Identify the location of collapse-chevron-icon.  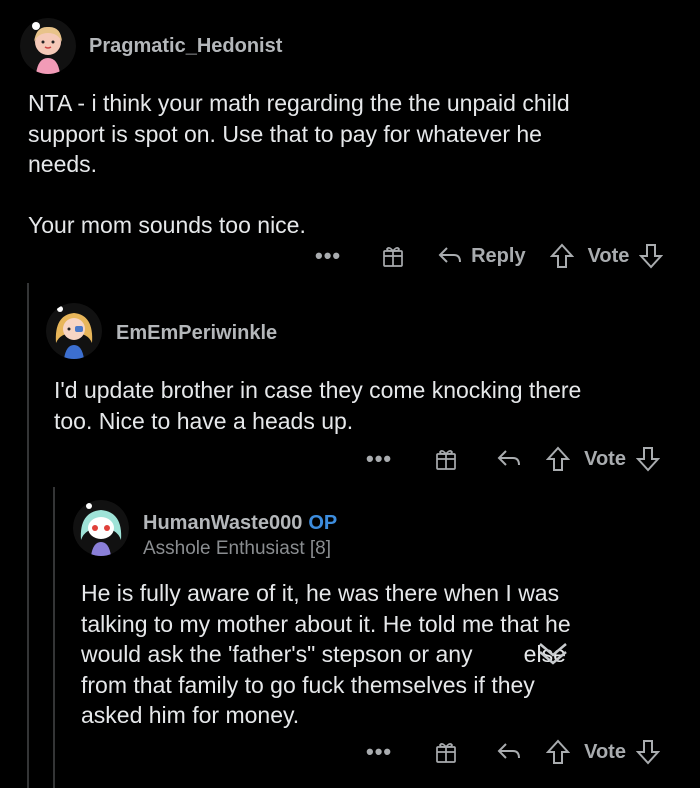
(553, 656).